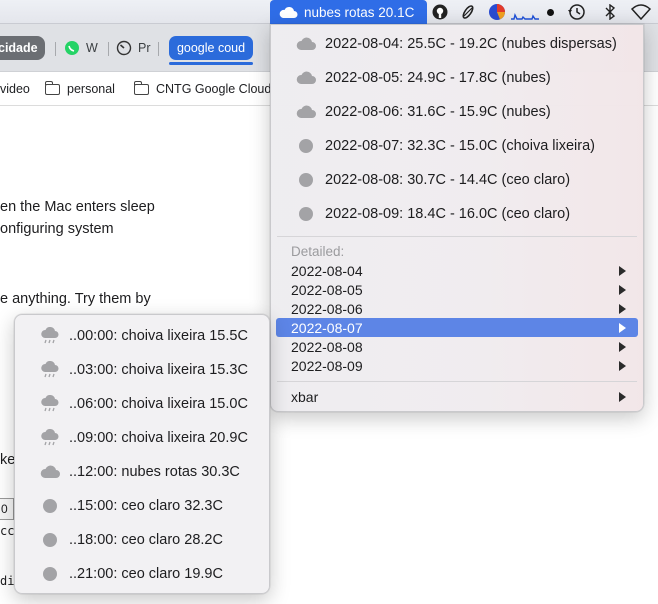 The height and width of the screenshot is (604, 658). I want to click on bookmark-label: personal, so click(91, 89).